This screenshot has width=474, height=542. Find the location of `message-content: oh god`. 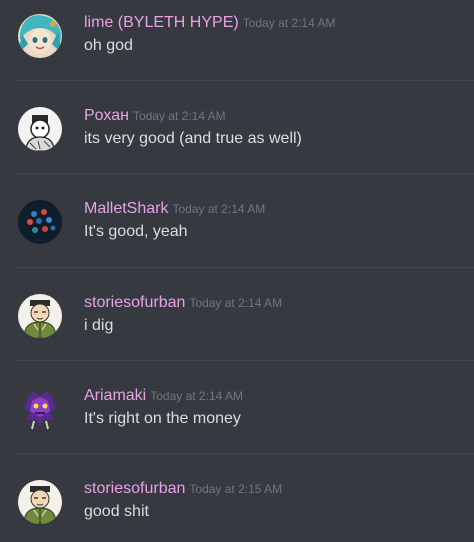

message-content: oh god is located at coordinates (108, 45).